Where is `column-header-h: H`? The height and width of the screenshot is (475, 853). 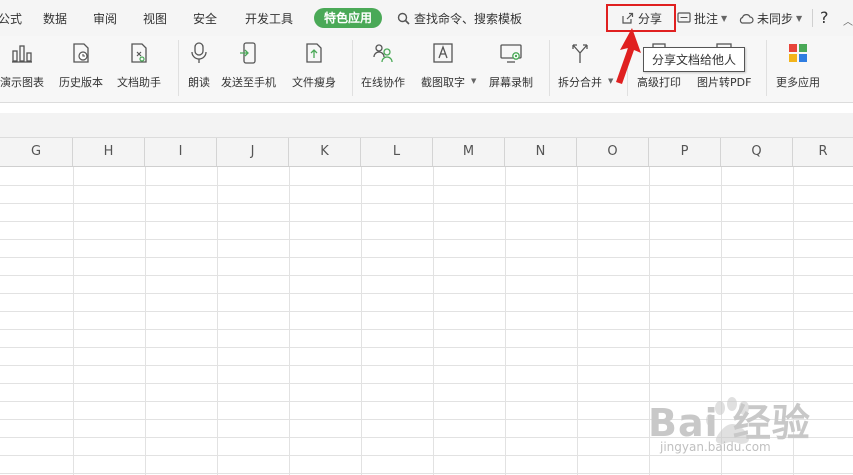 column-header-h: H is located at coordinates (109, 152).